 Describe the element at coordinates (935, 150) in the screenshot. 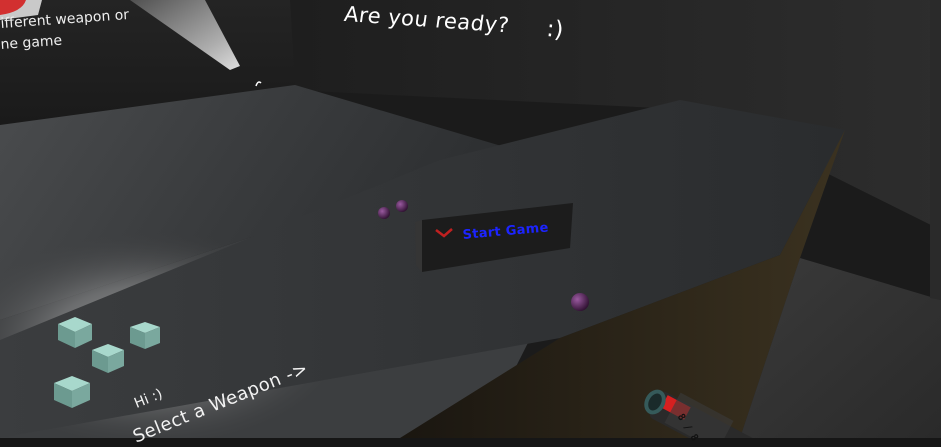

I see `right-column` at that location.